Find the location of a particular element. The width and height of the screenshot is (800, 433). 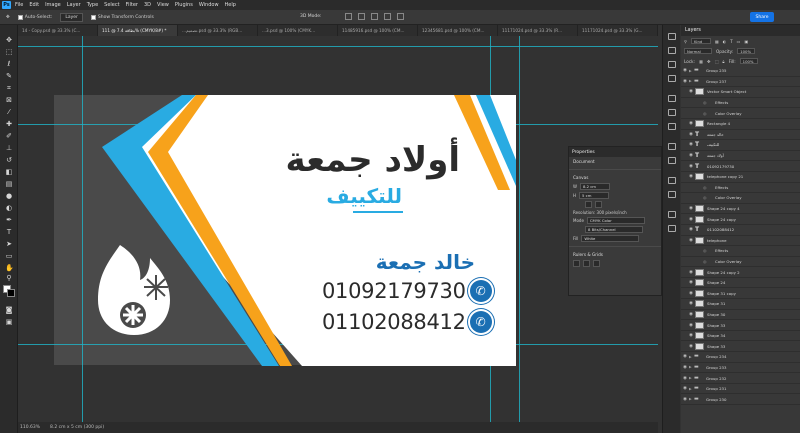

layer-row: ◉ Shape 24 copy 2 is located at coordinates (740, 272).